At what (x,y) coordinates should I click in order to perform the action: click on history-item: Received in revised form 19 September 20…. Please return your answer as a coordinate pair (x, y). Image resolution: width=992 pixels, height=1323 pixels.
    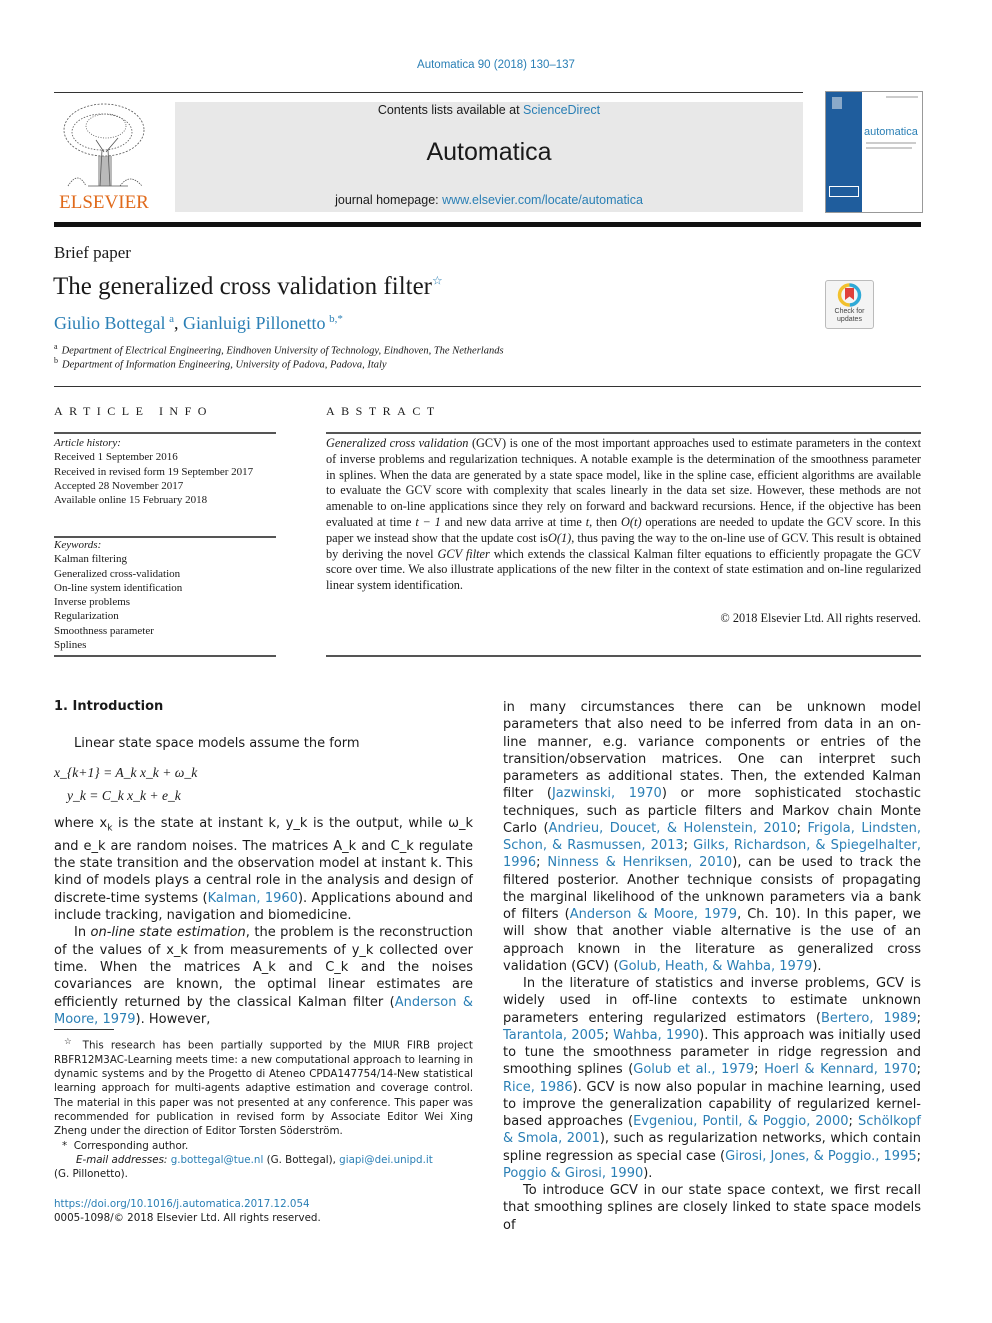
    Looking at the image, I should click on (154, 471).